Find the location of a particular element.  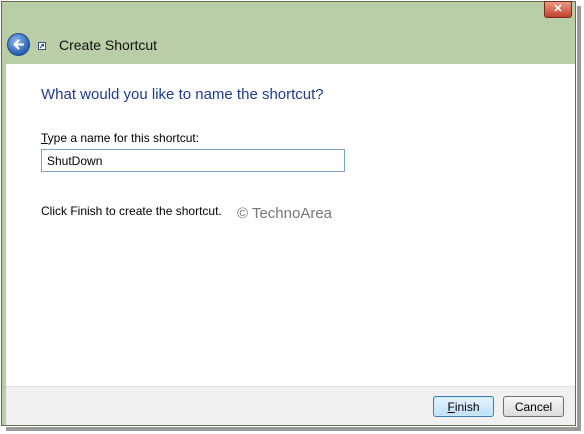

finish-label: inish is located at coordinates (467, 406).